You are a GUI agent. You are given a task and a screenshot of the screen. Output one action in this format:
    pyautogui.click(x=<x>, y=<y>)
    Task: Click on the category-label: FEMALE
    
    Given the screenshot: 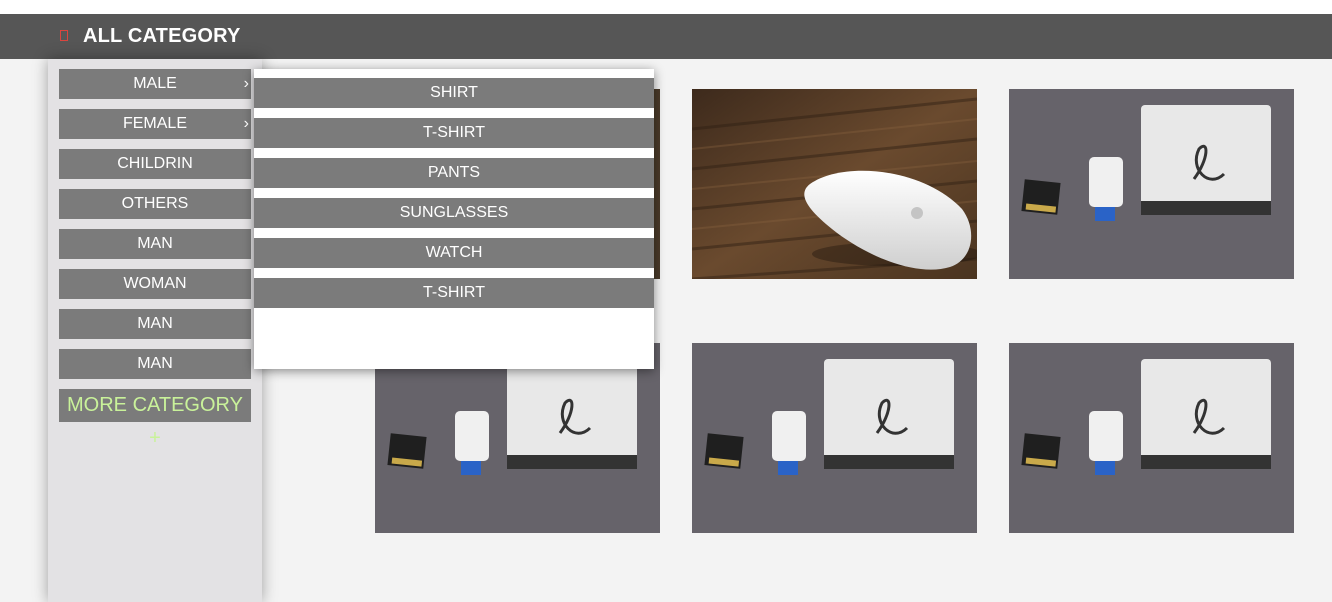 What is the action you would take?
    pyautogui.click(x=154, y=123)
    